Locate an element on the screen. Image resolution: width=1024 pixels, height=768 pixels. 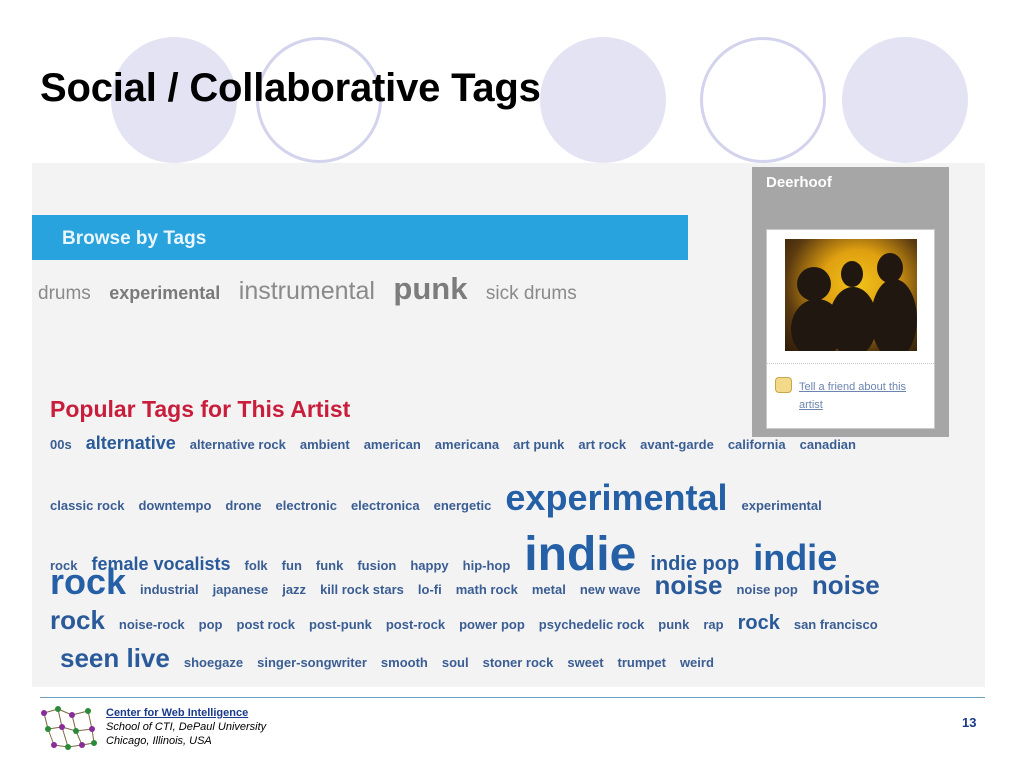
tag-link: japanese is located at coordinates (241, 589).